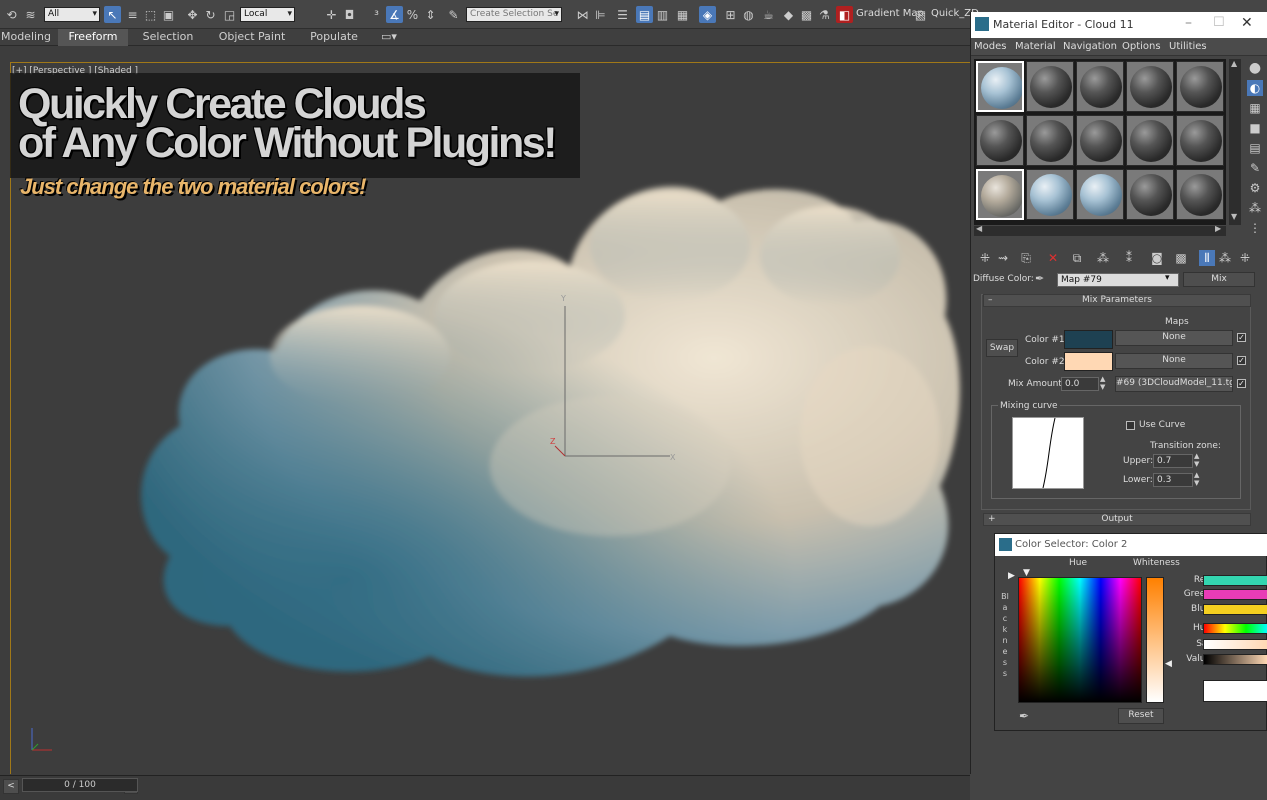 Image resolution: width=1267 pixels, height=800 pixels. What do you see at coordinates (990, 46) in the screenshot?
I see `menu-modes: Modes` at bounding box center [990, 46].